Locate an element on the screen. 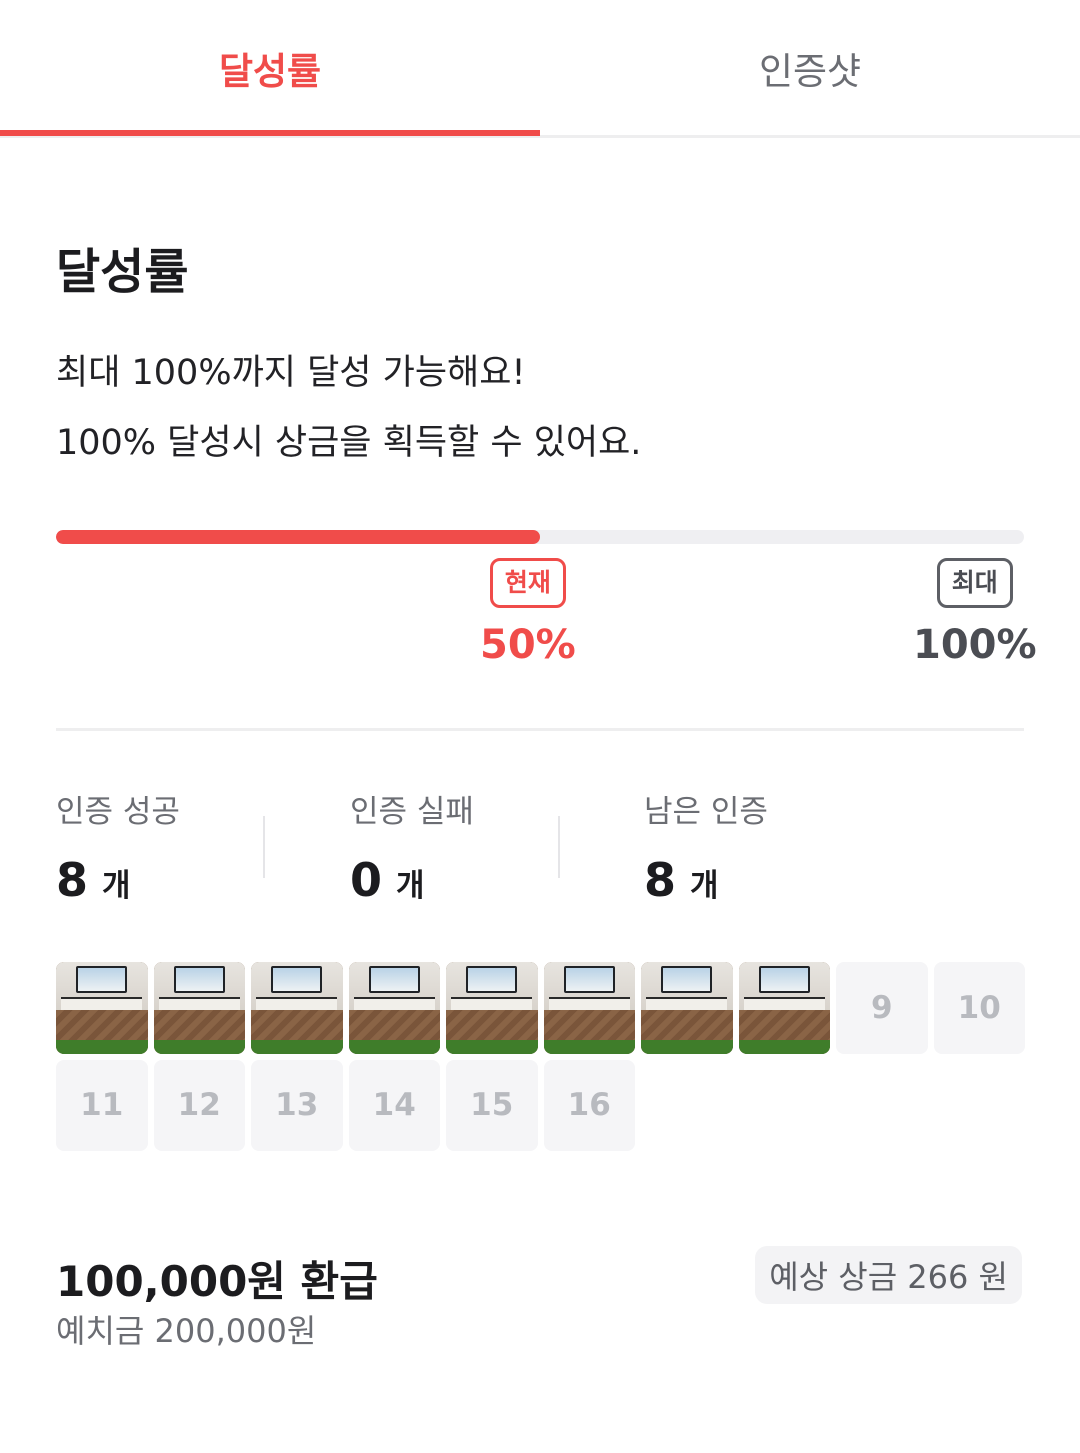 Image resolution: width=1080 pixels, height=1453 pixels. tab-proof-shots: 인증샷 is located at coordinates (810, 68).